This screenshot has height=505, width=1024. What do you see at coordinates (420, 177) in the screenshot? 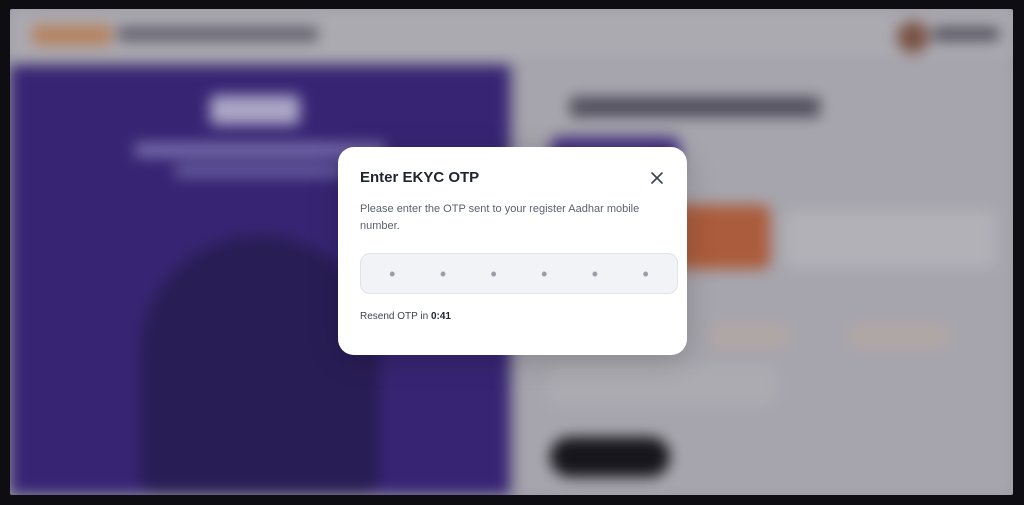
I see `modal-title: Enter EKYC OTP` at bounding box center [420, 177].